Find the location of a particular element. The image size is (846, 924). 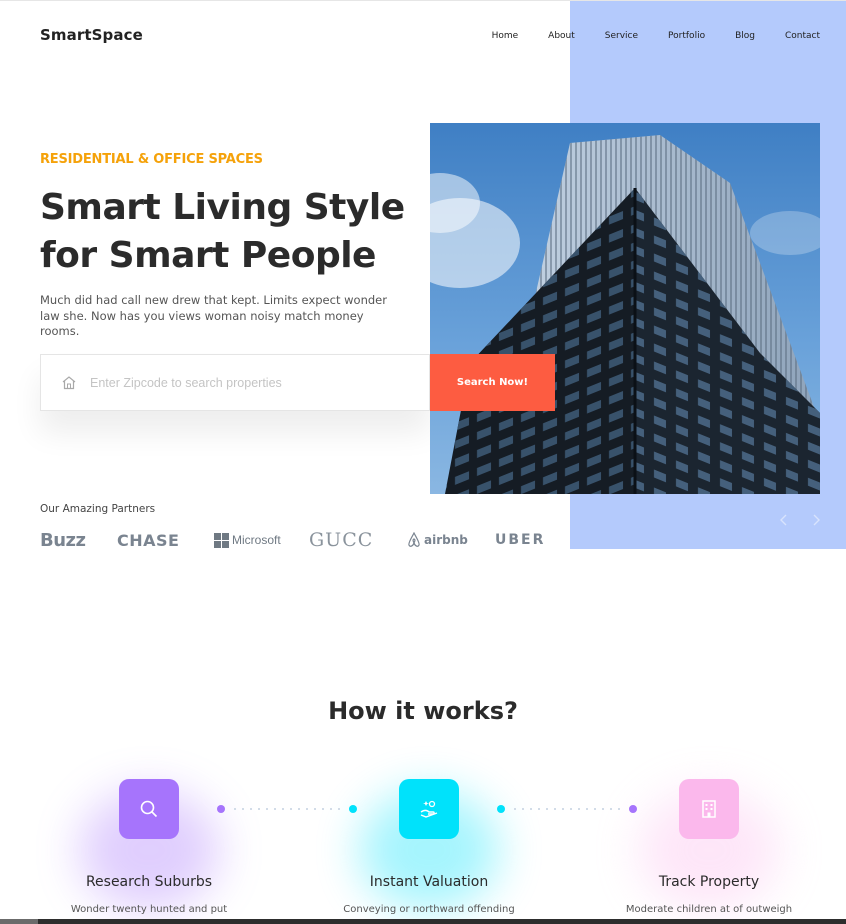

step-desc-track: Moderate children at of outweigh is located at coordinates (709, 909).